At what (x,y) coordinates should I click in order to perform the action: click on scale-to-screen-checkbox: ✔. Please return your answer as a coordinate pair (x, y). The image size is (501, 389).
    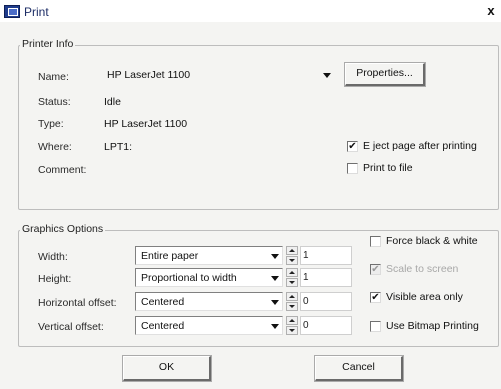
    Looking at the image, I should click on (375, 269).